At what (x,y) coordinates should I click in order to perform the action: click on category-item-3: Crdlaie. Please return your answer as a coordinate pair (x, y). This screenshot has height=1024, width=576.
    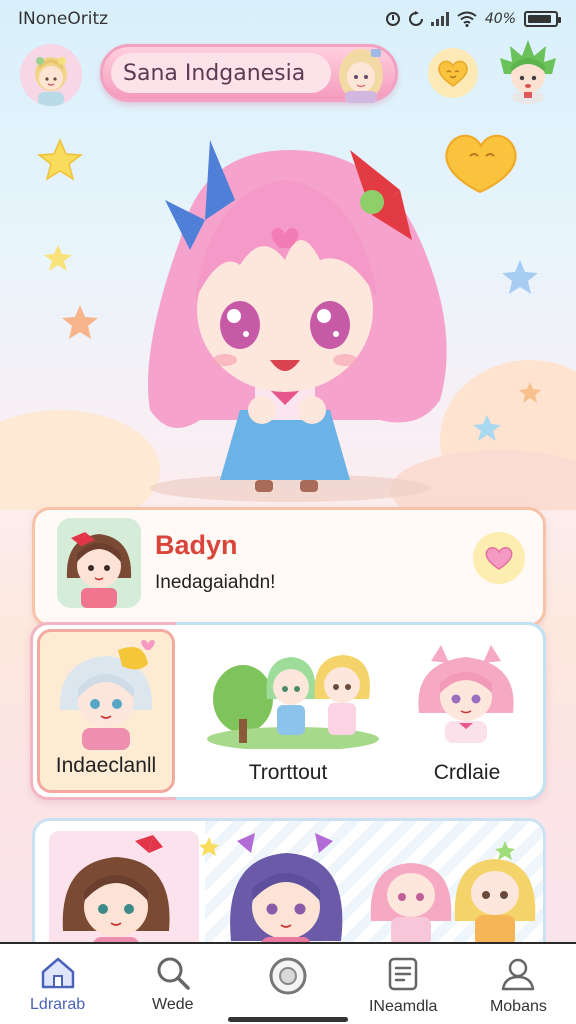
    Looking at the image, I should click on (467, 711).